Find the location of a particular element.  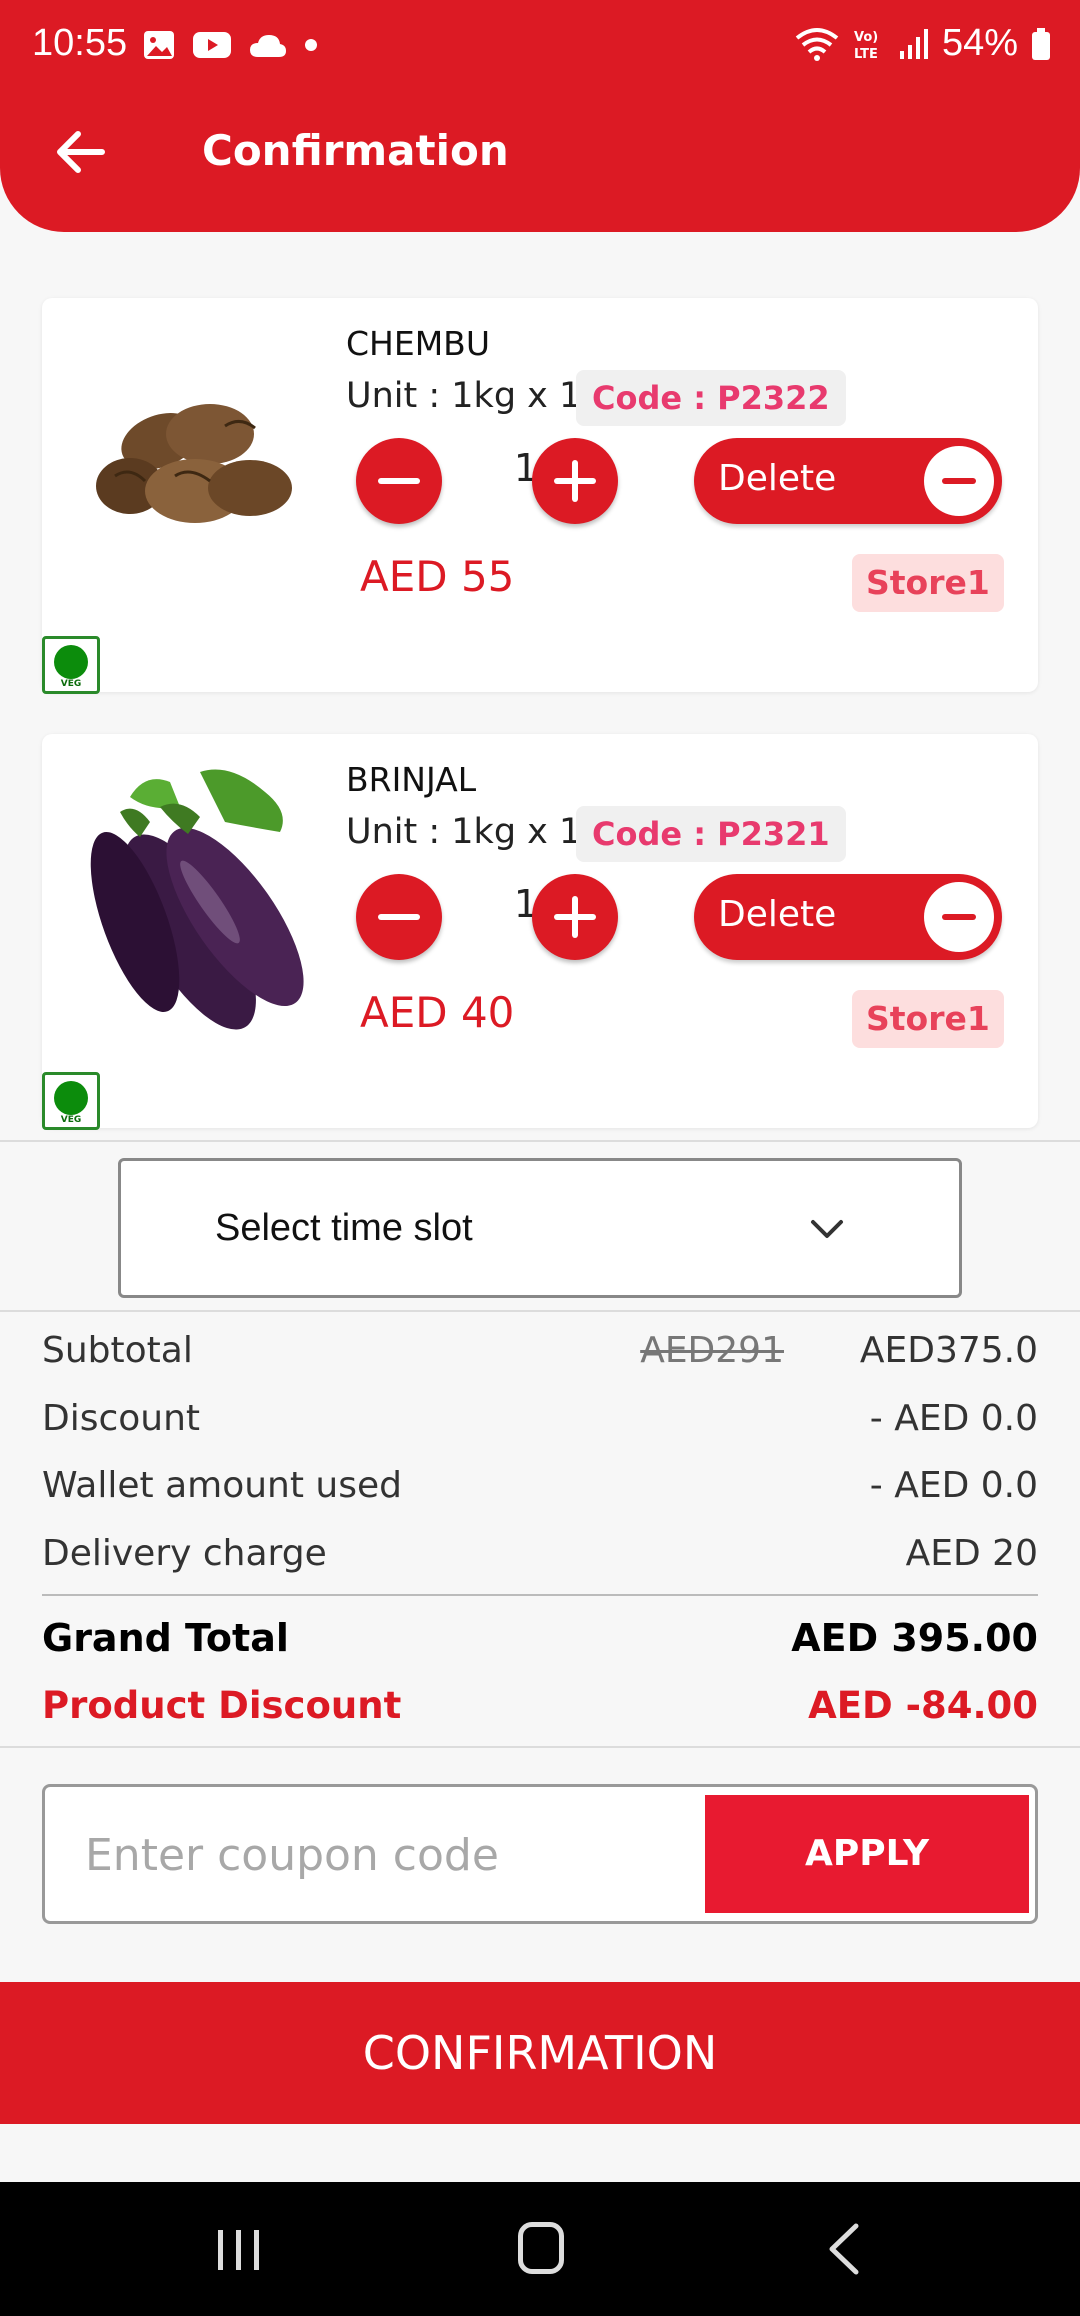

wallet-value: - AED 0.0 is located at coordinates (953, 1485).